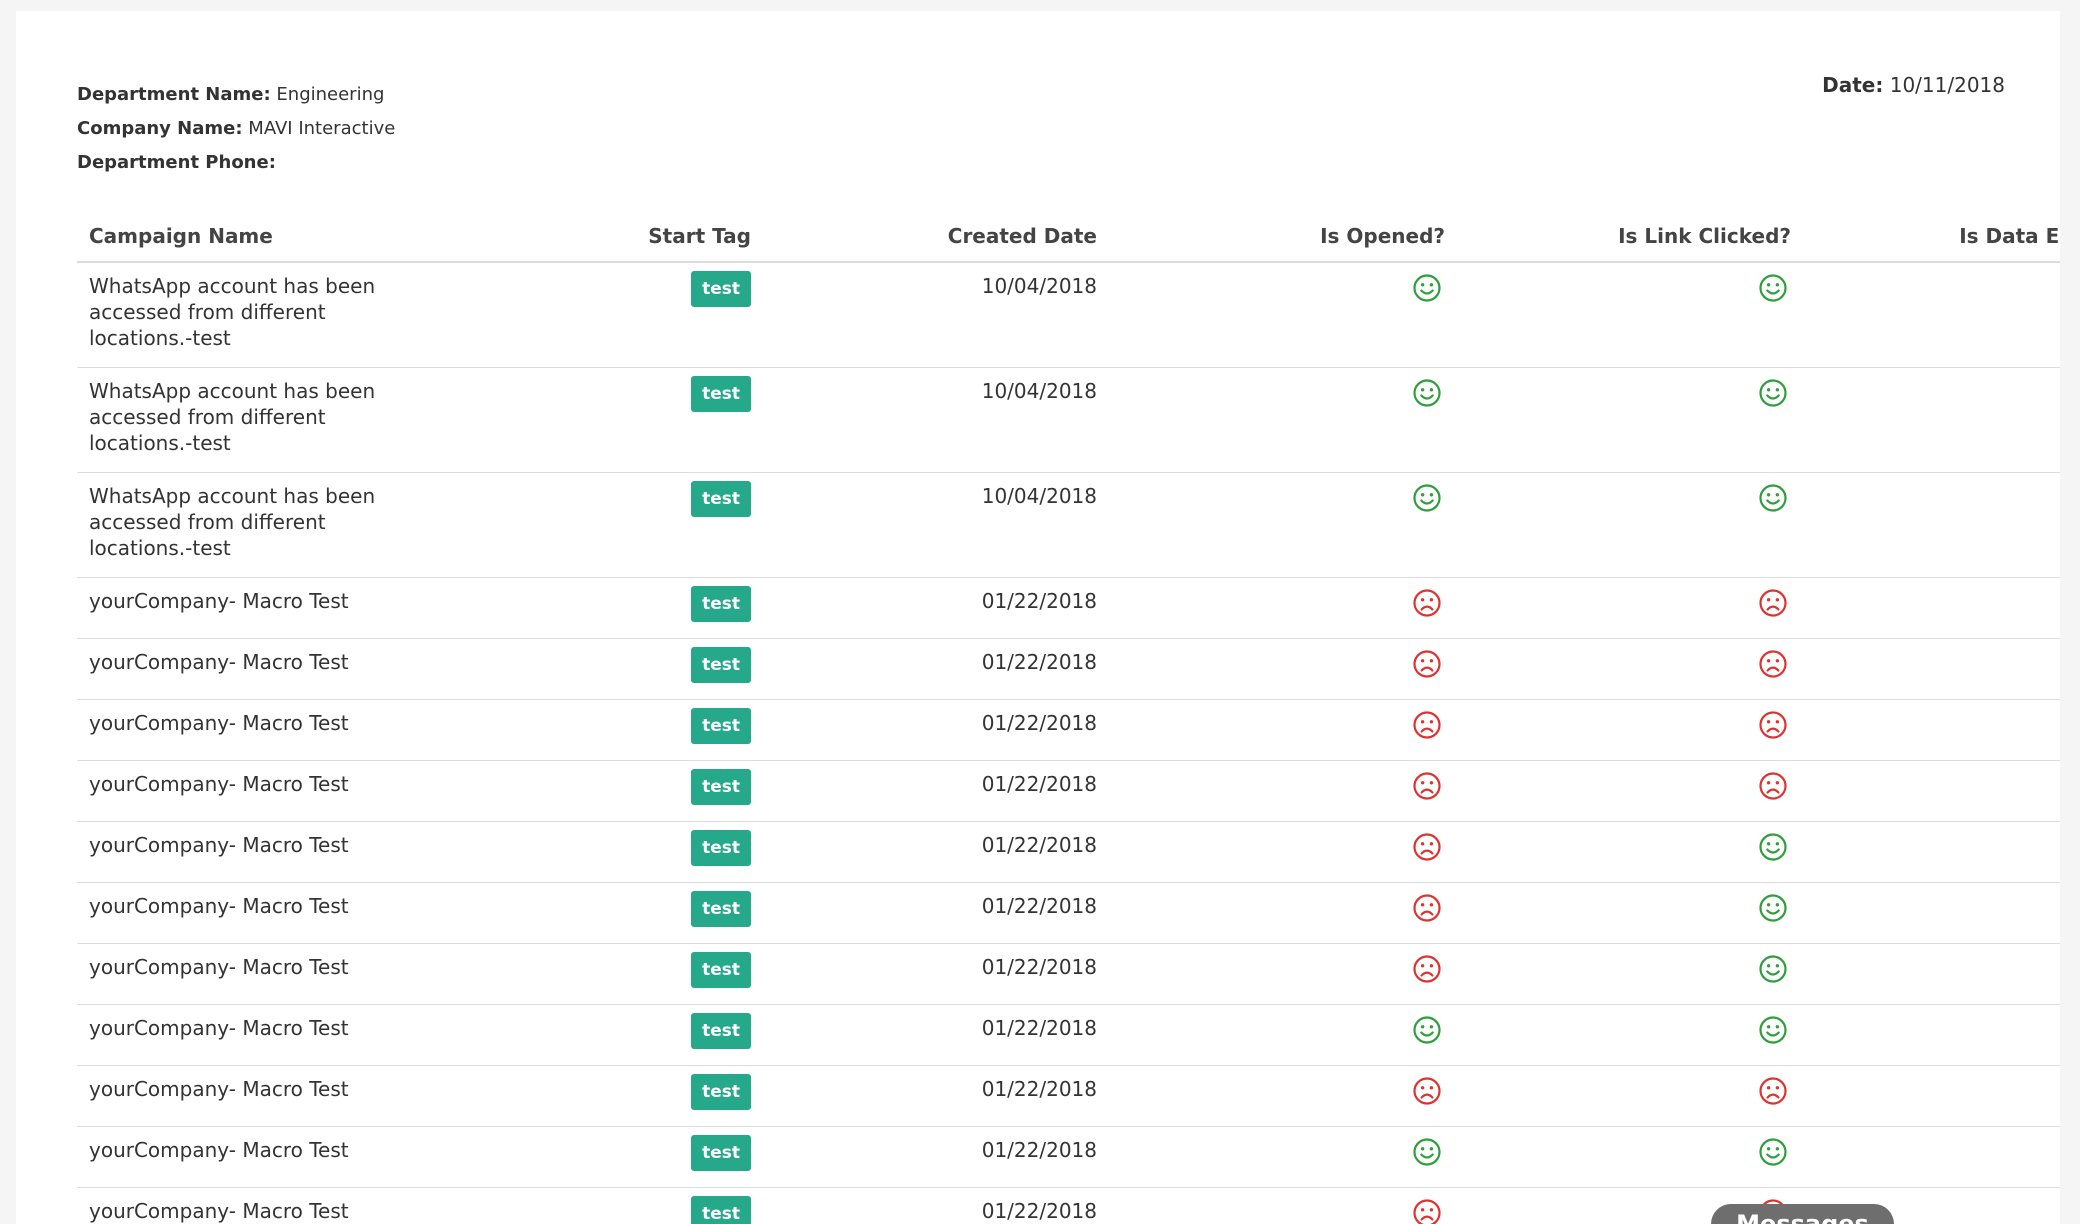 This screenshot has height=1224, width=2080. Describe the element at coordinates (1802, 1214) in the screenshot. I see `messages-button: Messages` at that location.